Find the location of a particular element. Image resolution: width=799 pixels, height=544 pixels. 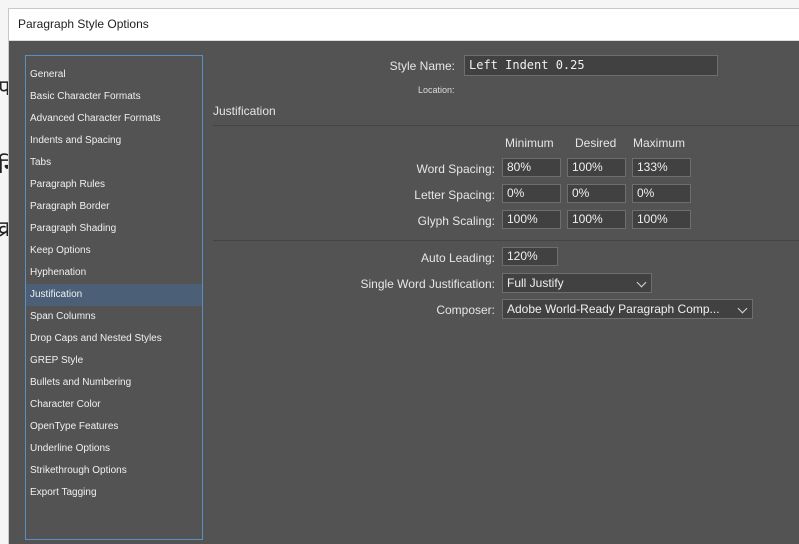

sidebar-item-export-tagging: Export Tagging is located at coordinates (114, 493).